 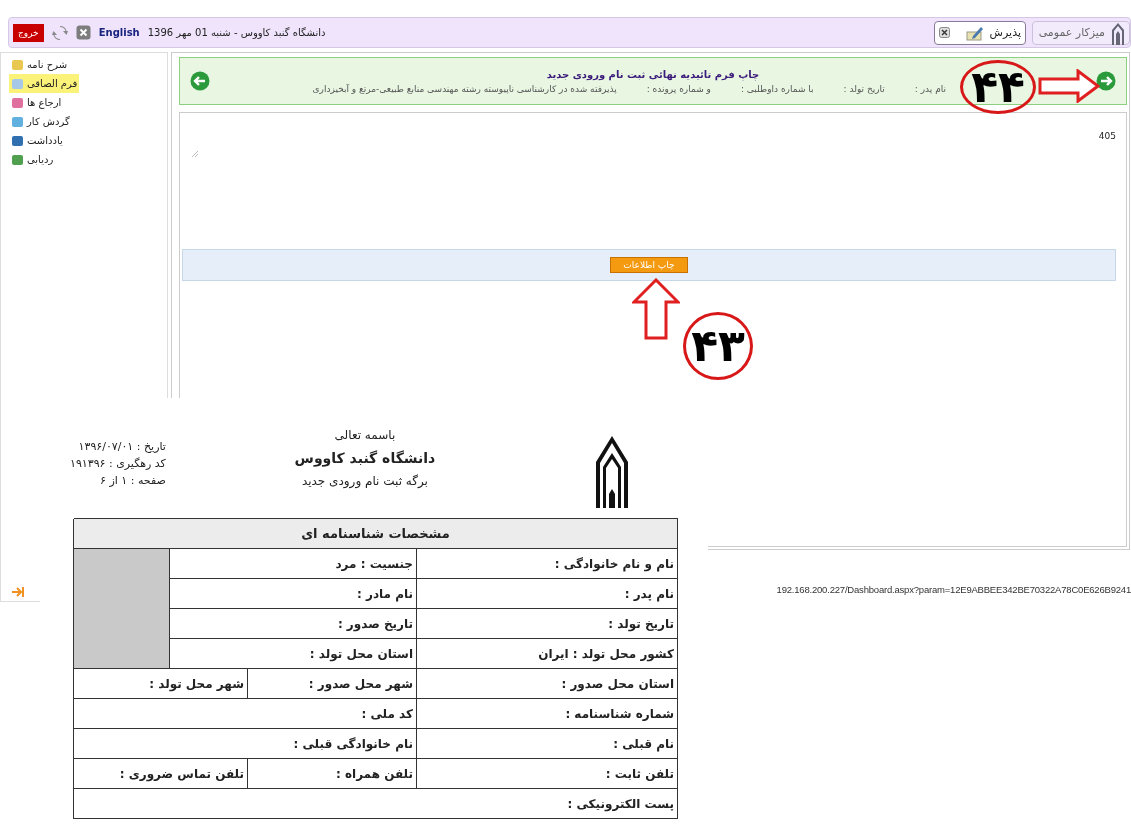 I want to click on table-cell: نام پدر :, so click(x=546, y=594).